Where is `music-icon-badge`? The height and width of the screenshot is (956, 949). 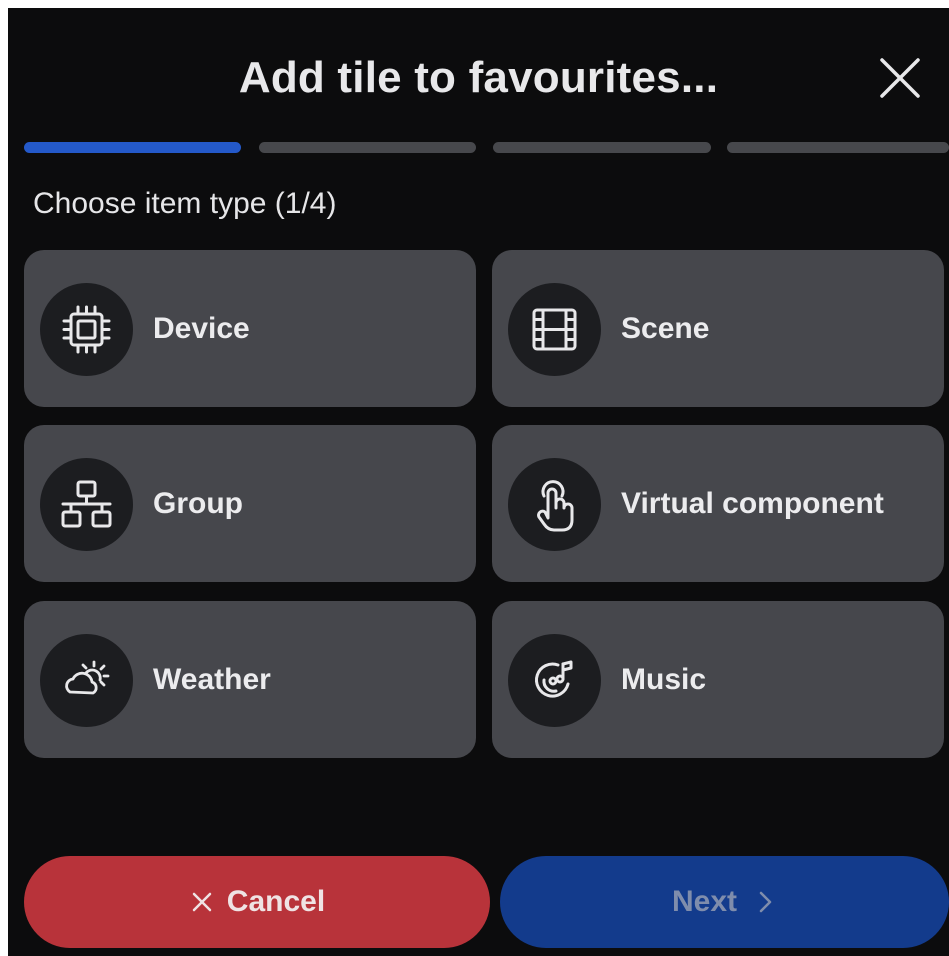
music-icon-badge is located at coordinates (554, 680).